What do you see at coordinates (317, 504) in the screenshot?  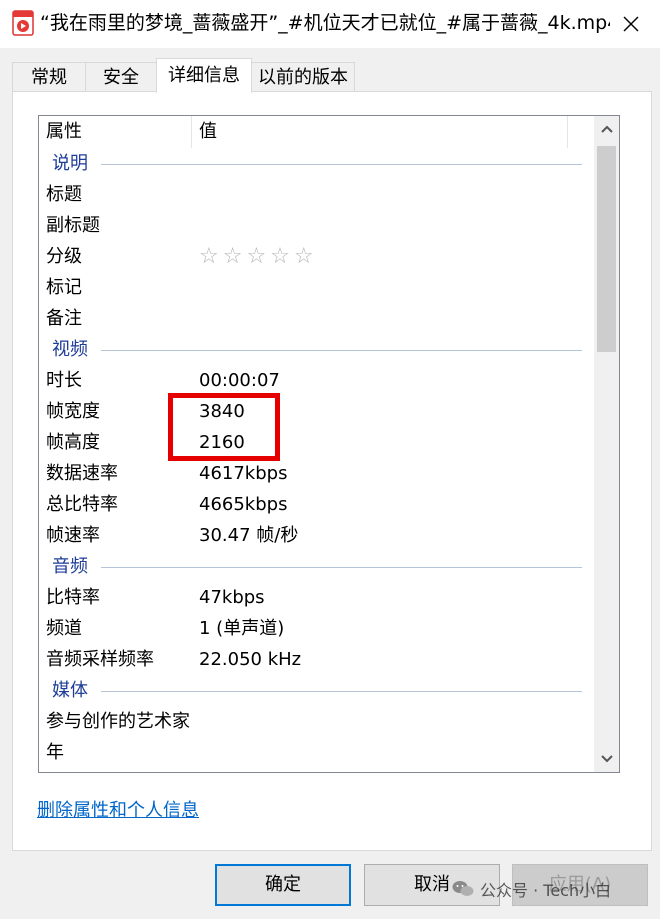 I see `property-row-total-bitrate: 总比特率 4665kbps` at bounding box center [317, 504].